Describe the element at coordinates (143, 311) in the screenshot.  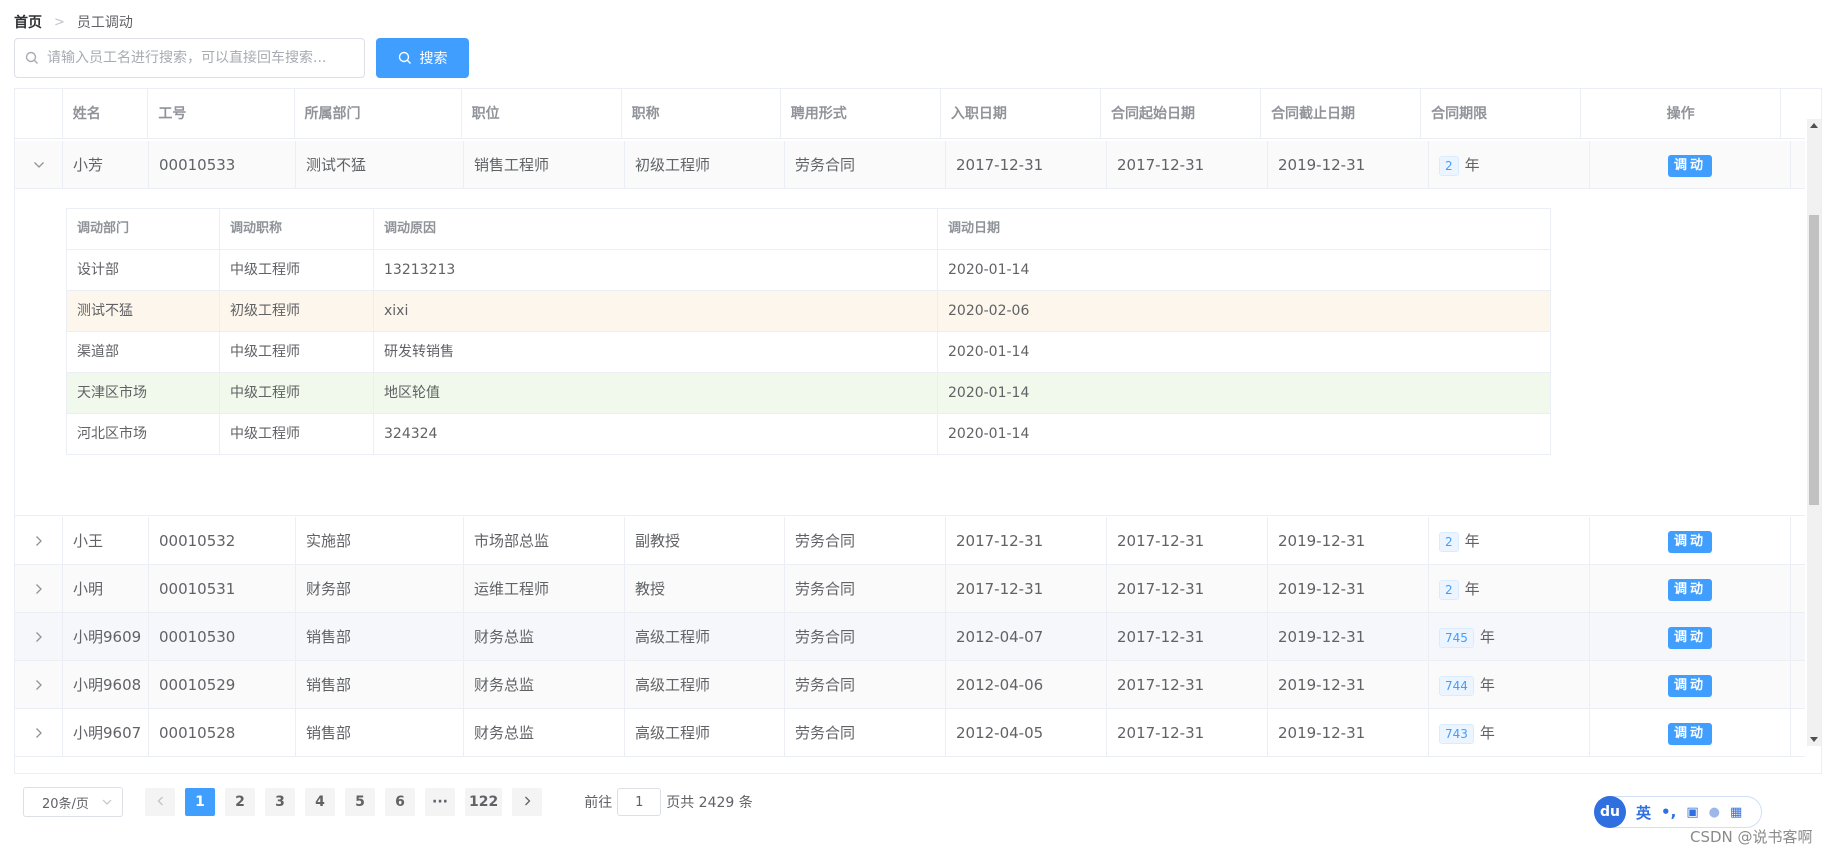
I see `transfer-dept: 测试不猛` at that location.